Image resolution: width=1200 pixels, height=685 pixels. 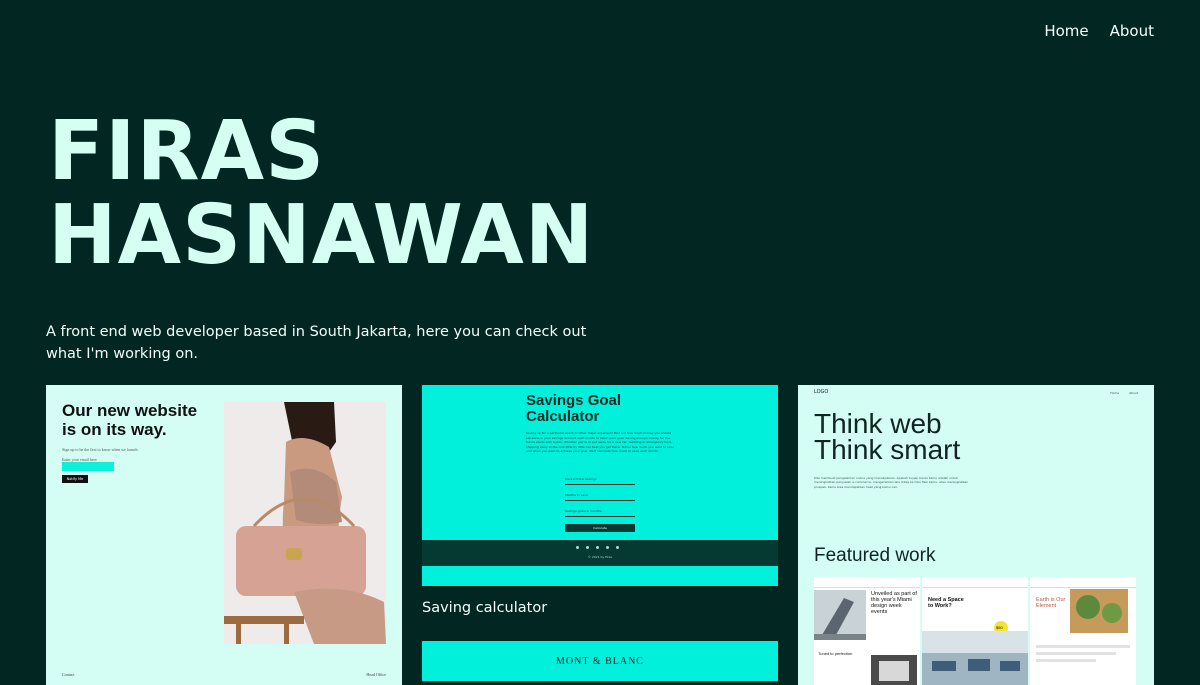 I want to click on dark-architecture-image, so click(x=894, y=670).